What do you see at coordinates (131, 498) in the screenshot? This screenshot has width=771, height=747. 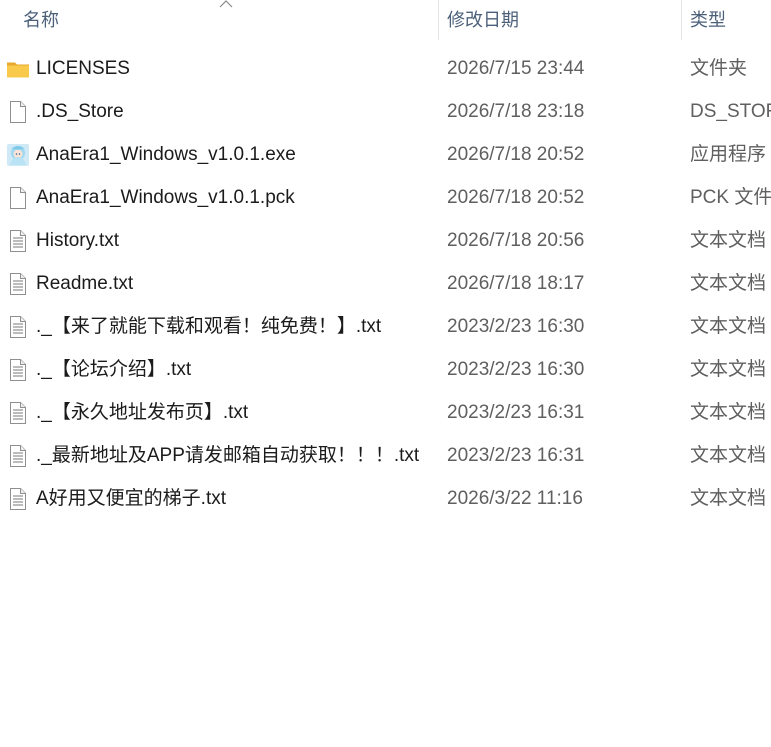 I see `file-name: A好用又便宜的梯子.txt` at bounding box center [131, 498].